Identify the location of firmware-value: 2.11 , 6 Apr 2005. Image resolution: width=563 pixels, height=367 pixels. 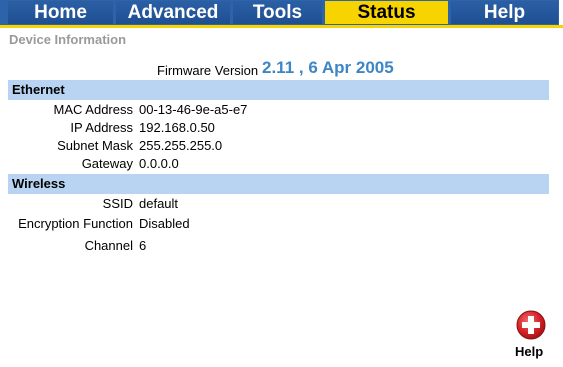
(328, 67).